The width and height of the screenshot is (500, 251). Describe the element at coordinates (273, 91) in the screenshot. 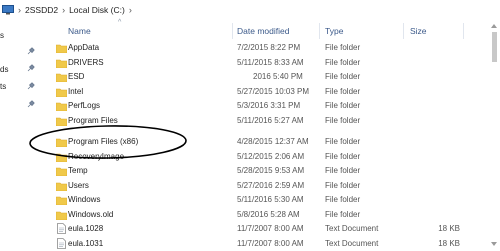

I see `file-date: 5/27/2015 10:03 PM` at that location.